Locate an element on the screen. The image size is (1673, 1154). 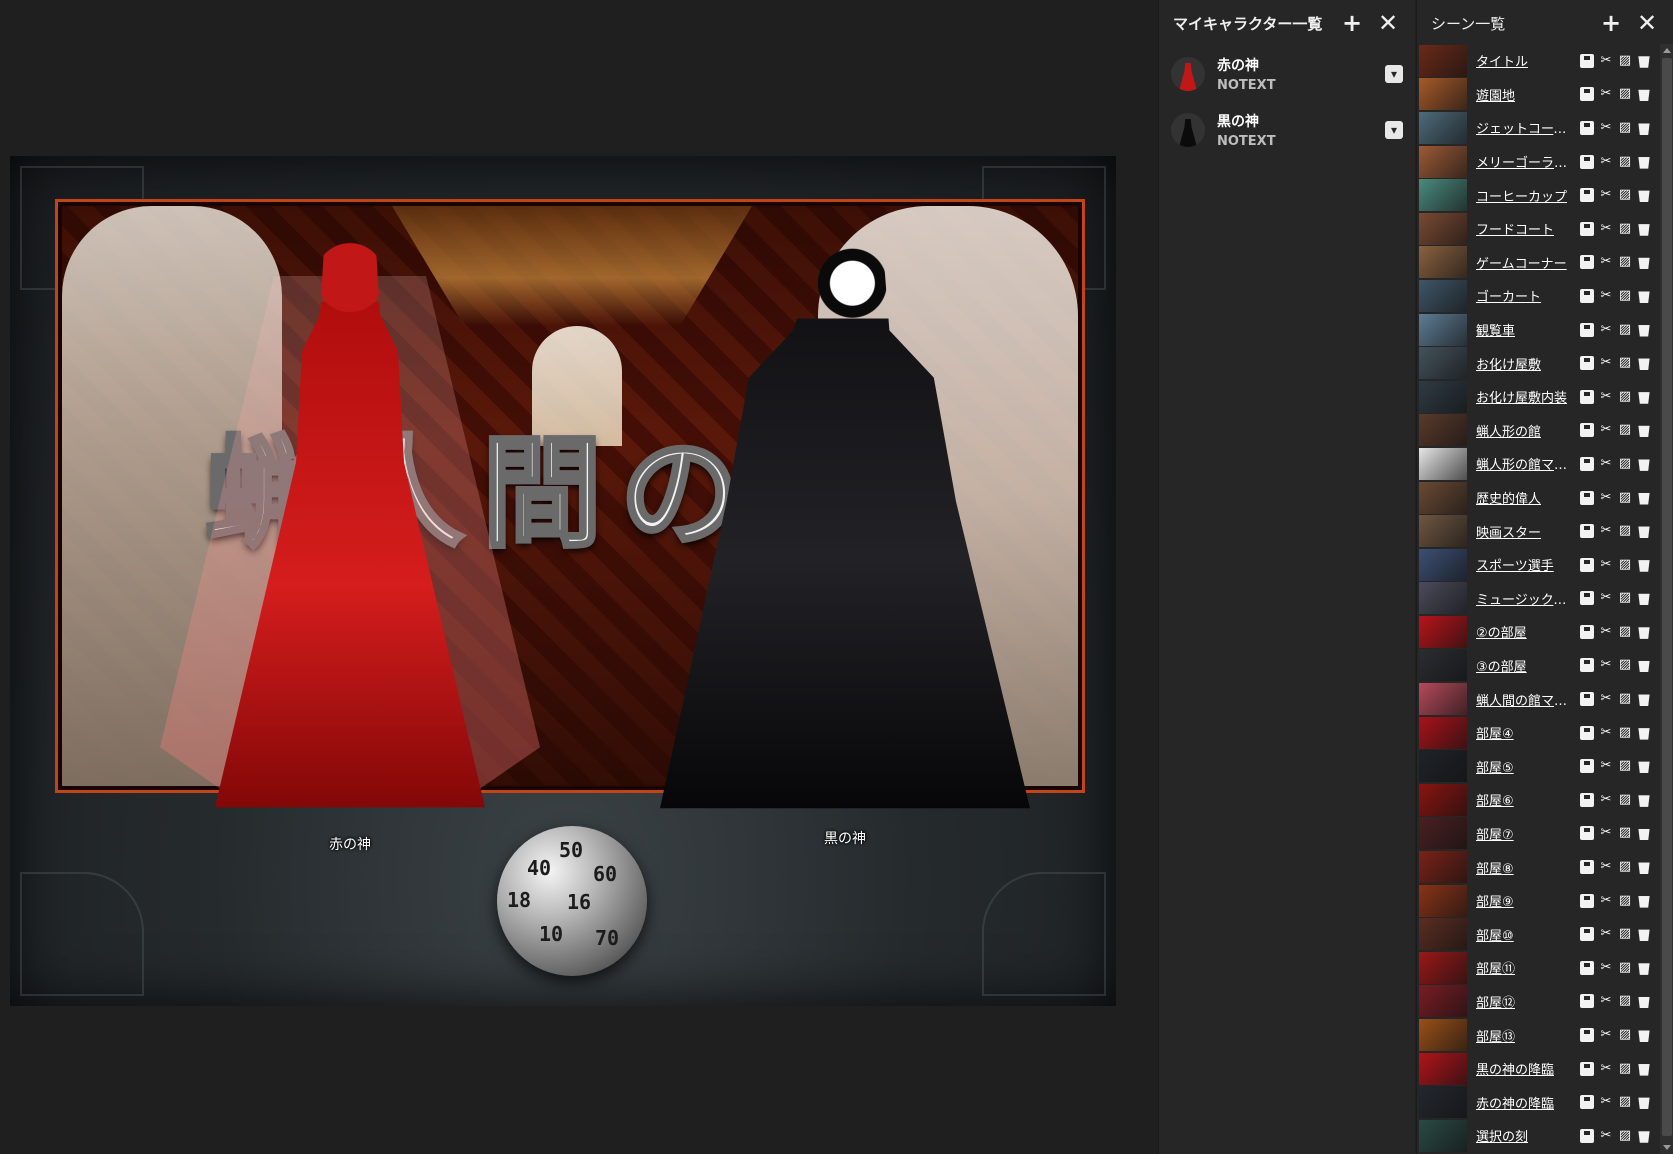
scrollbar-thumb is located at coordinates (1667, 597).